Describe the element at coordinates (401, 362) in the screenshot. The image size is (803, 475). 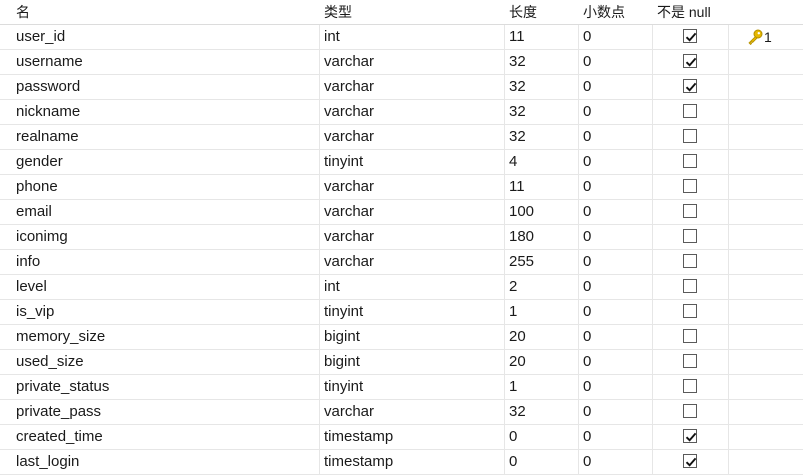
I see `table-row: used_size bigint 20 0` at that location.